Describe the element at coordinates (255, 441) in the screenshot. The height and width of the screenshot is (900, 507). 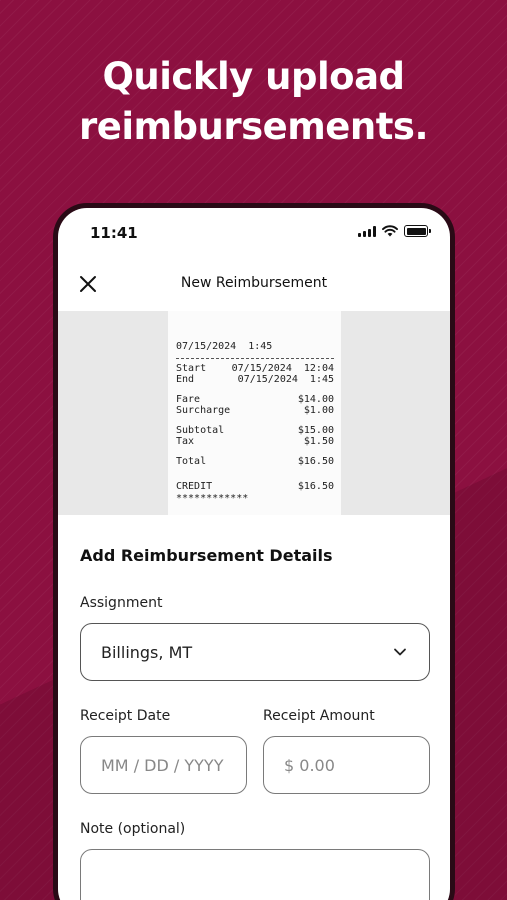
I see `receipt-tax-row: Tax $1.50` at that location.